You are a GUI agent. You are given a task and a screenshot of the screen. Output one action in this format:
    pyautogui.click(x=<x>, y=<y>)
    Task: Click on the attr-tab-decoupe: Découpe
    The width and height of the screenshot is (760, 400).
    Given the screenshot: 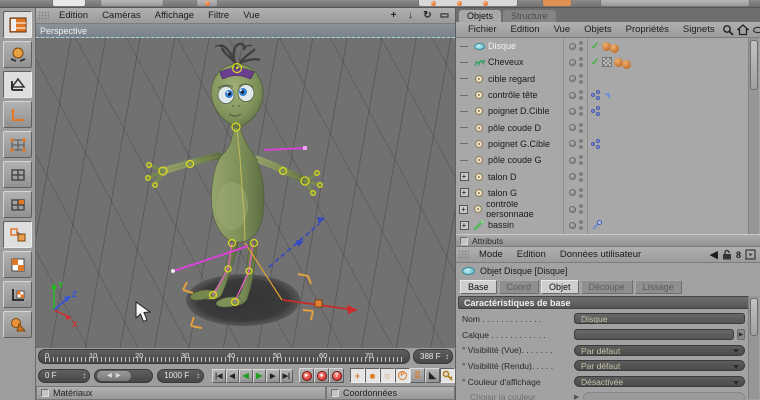 What is the action you would take?
    pyautogui.click(x=606, y=287)
    